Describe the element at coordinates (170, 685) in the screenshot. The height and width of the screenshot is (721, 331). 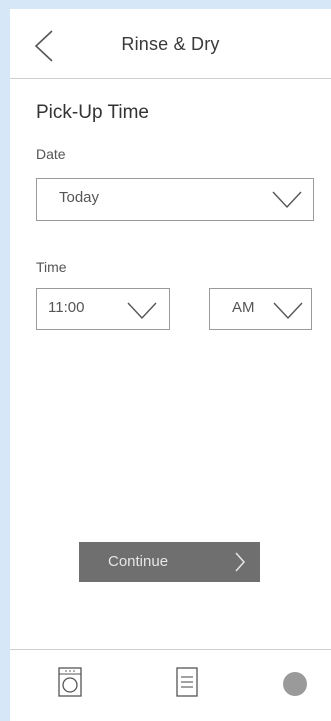
I see `bottom-tab-bar` at that location.